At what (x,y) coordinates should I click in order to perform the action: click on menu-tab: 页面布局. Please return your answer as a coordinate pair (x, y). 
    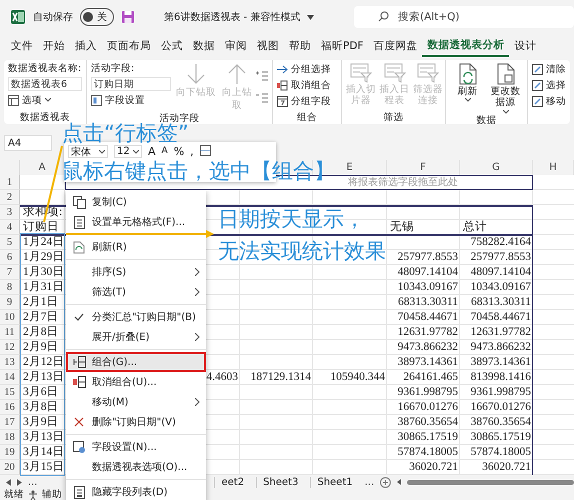
    Looking at the image, I should click on (129, 46).